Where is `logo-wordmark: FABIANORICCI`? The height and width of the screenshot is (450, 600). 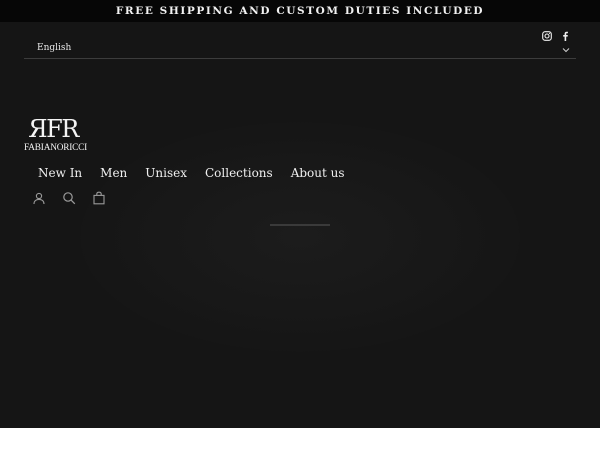
logo-wordmark: FABIANORICCI is located at coordinates (56, 148).